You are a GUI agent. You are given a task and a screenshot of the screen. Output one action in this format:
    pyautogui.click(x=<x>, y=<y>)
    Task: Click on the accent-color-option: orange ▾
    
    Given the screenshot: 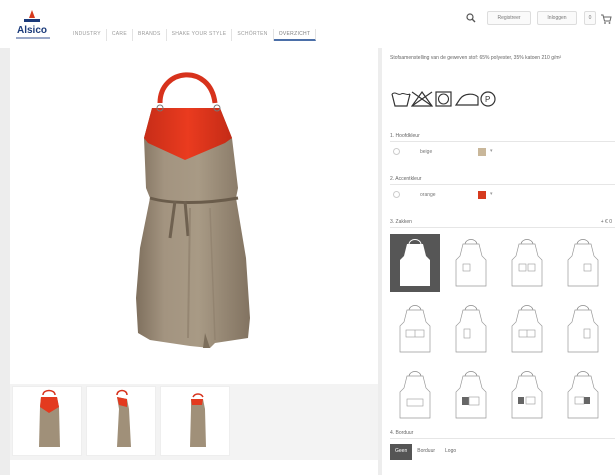 What is the action you would take?
    pyautogui.click(x=501, y=195)
    